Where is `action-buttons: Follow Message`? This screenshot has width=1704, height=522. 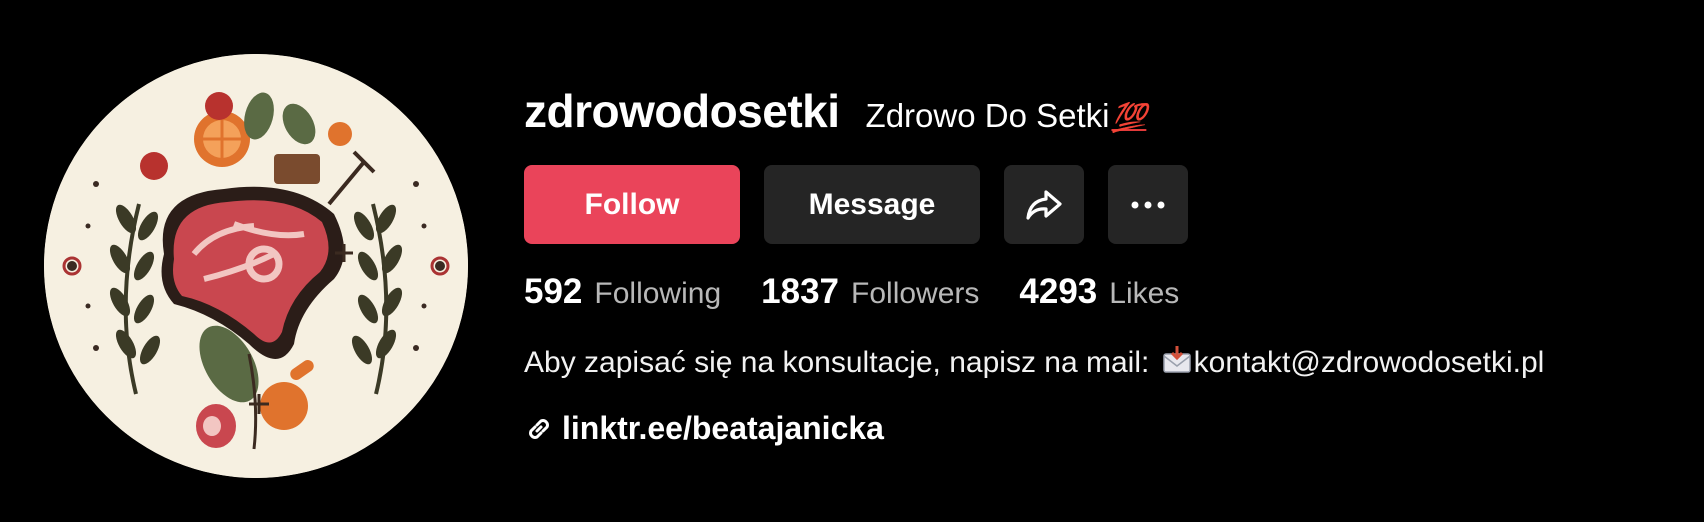 action-buttons: Follow Message is located at coordinates (856, 204).